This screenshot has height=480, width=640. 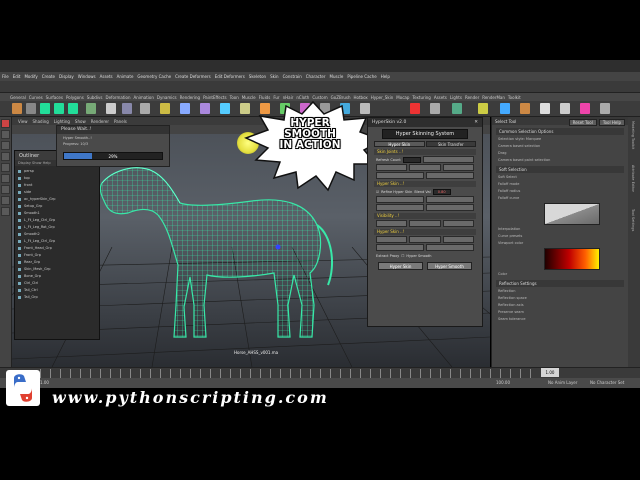 What do you see at coordinates (193, 76) in the screenshot?
I see `menu-item: Create Deformers` at bounding box center [193, 76].